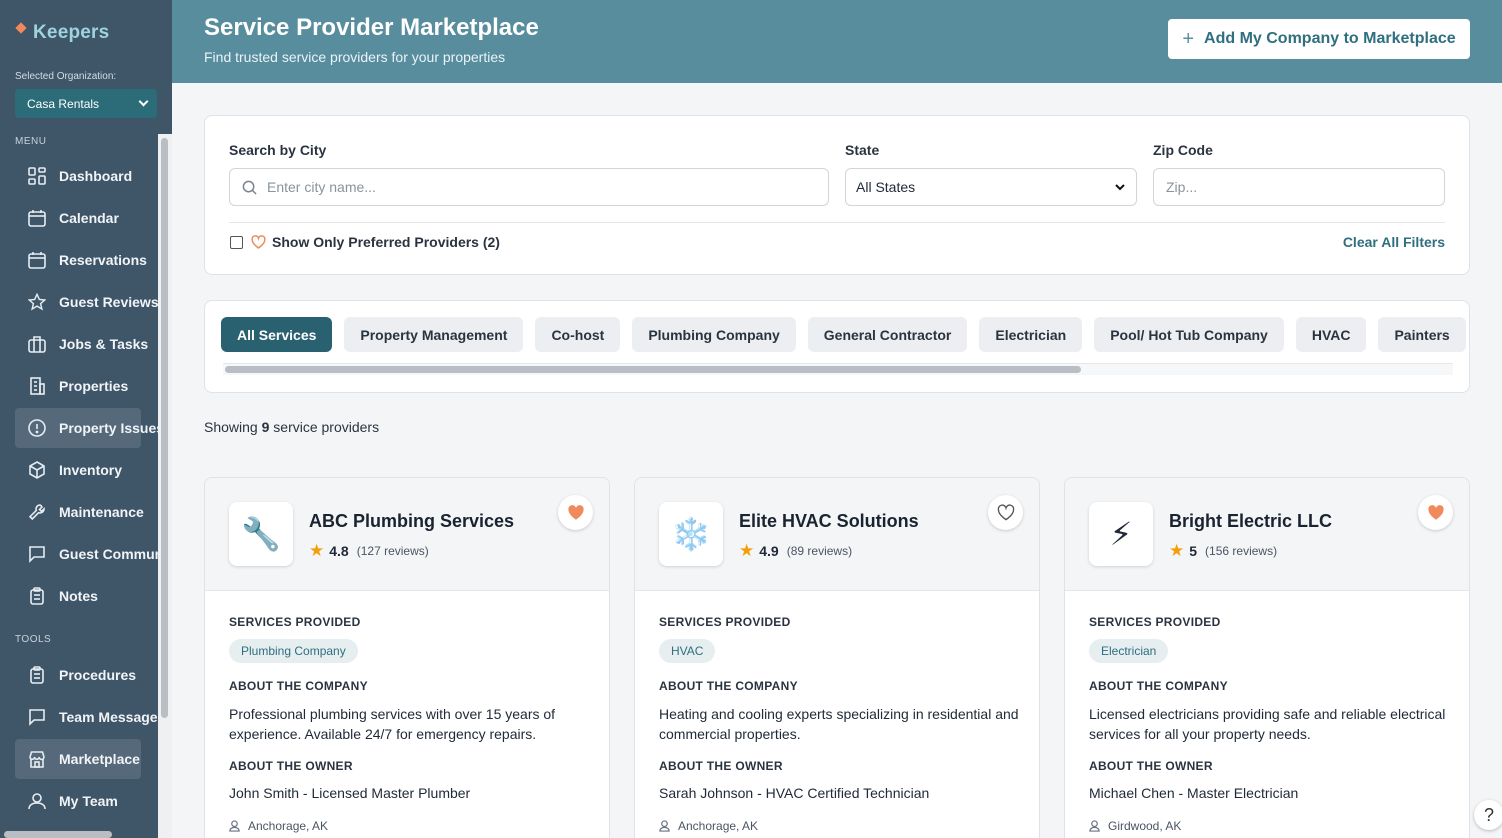  Describe the element at coordinates (887, 334) in the screenshot. I see `tab-general-contractor: General Contractor` at that location.